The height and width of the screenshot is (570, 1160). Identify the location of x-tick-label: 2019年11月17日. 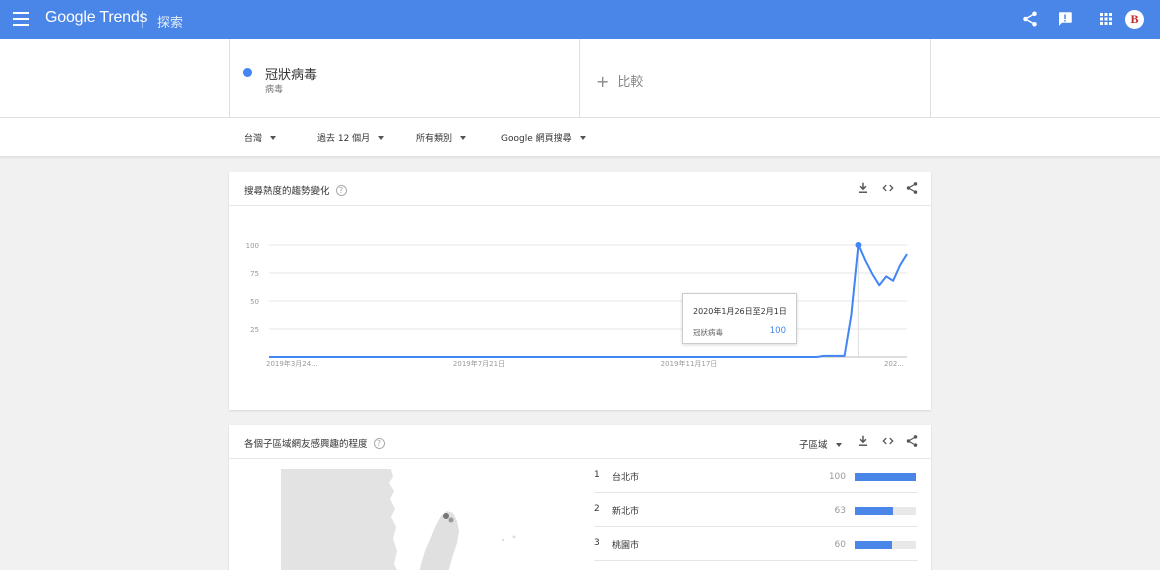
(689, 363).